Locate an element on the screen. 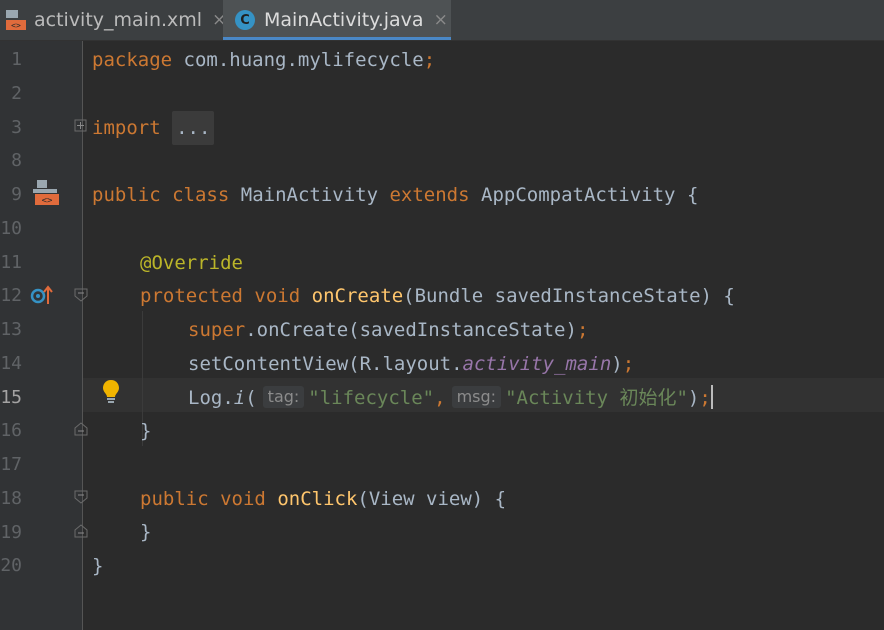 This screenshot has height=630, width=884. params: (View view) { is located at coordinates (432, 499).